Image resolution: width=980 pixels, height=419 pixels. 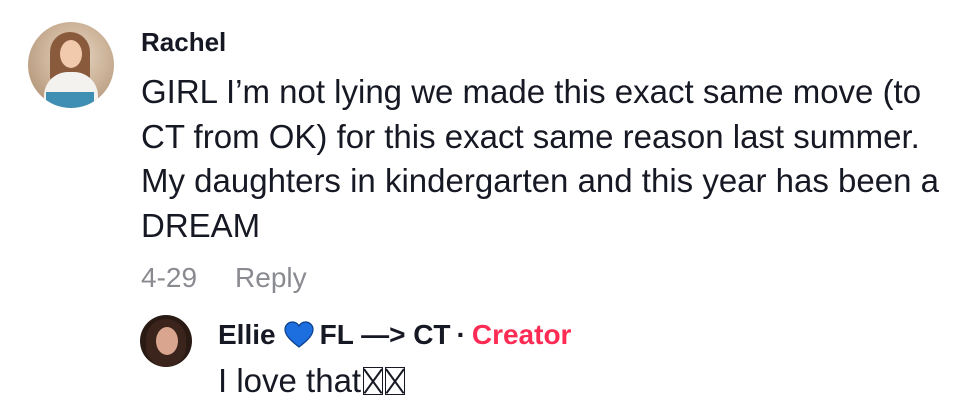 I want to click on reply-button: Reply, so click(x=271, y=277).